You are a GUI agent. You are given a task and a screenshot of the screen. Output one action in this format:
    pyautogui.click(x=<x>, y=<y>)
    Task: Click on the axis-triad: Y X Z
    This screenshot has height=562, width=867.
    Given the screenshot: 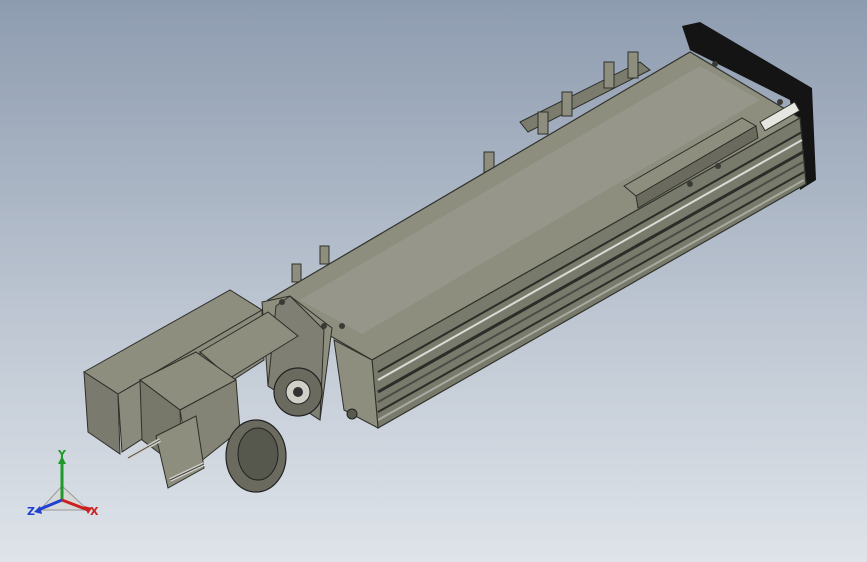 What is the action you would take?
    pyautogui.click(x=67, y=488)
    